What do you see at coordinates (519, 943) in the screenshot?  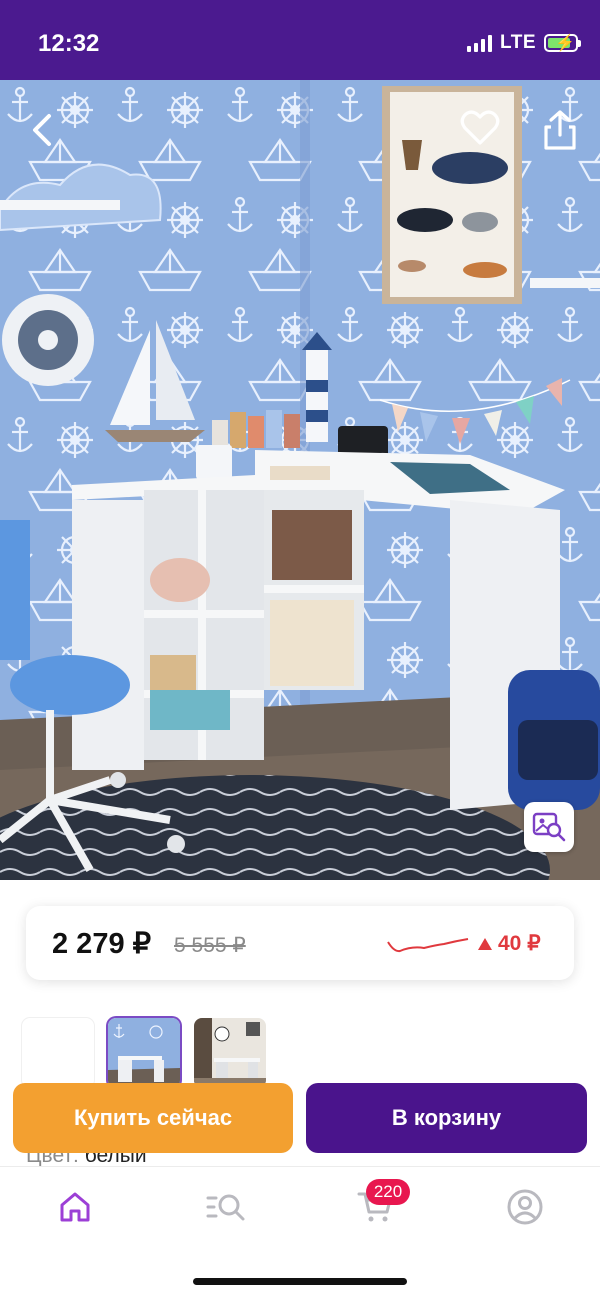 I see `price-change-value: 40 ₽` at bounding box center [519, 943].